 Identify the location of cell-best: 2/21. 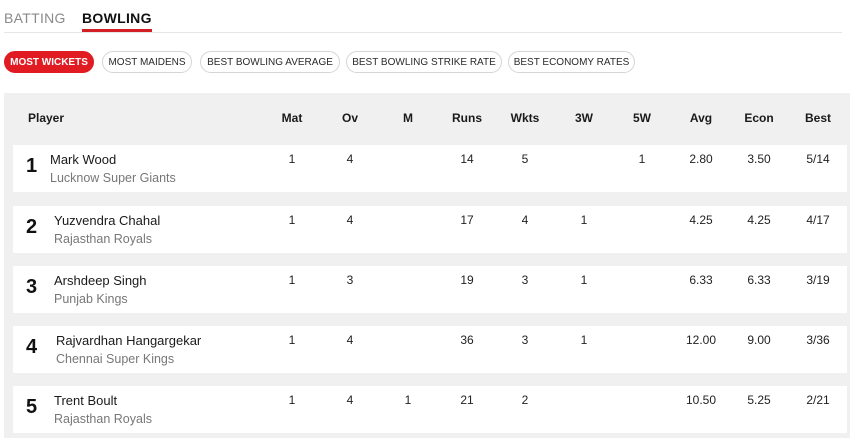
(818, 400).